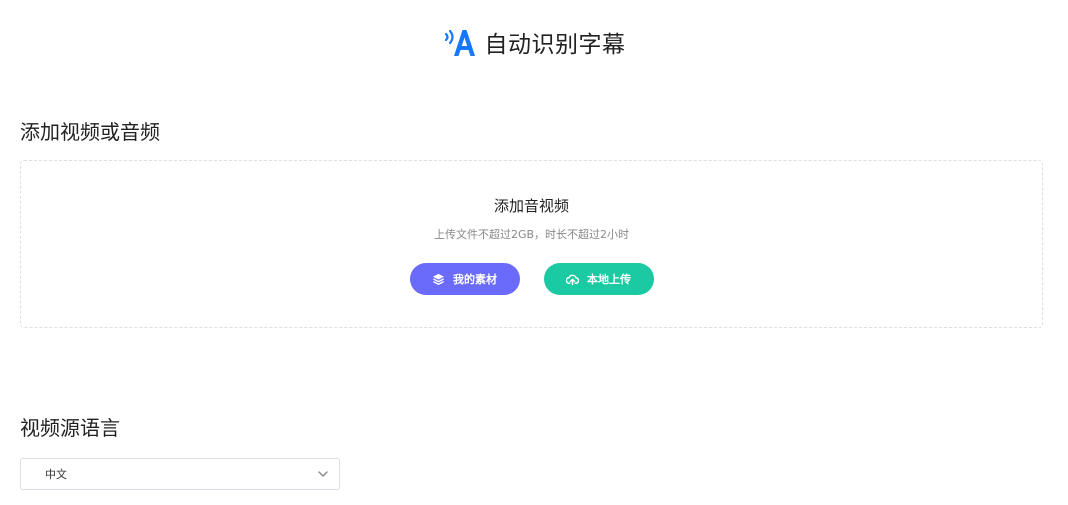 The height and width of the screenshot is (505, 1068). What do you see at coordinates (475, 279) in the screenshot?
I see `my-materials-label: 我的素材` at bounding box center [475, 279].